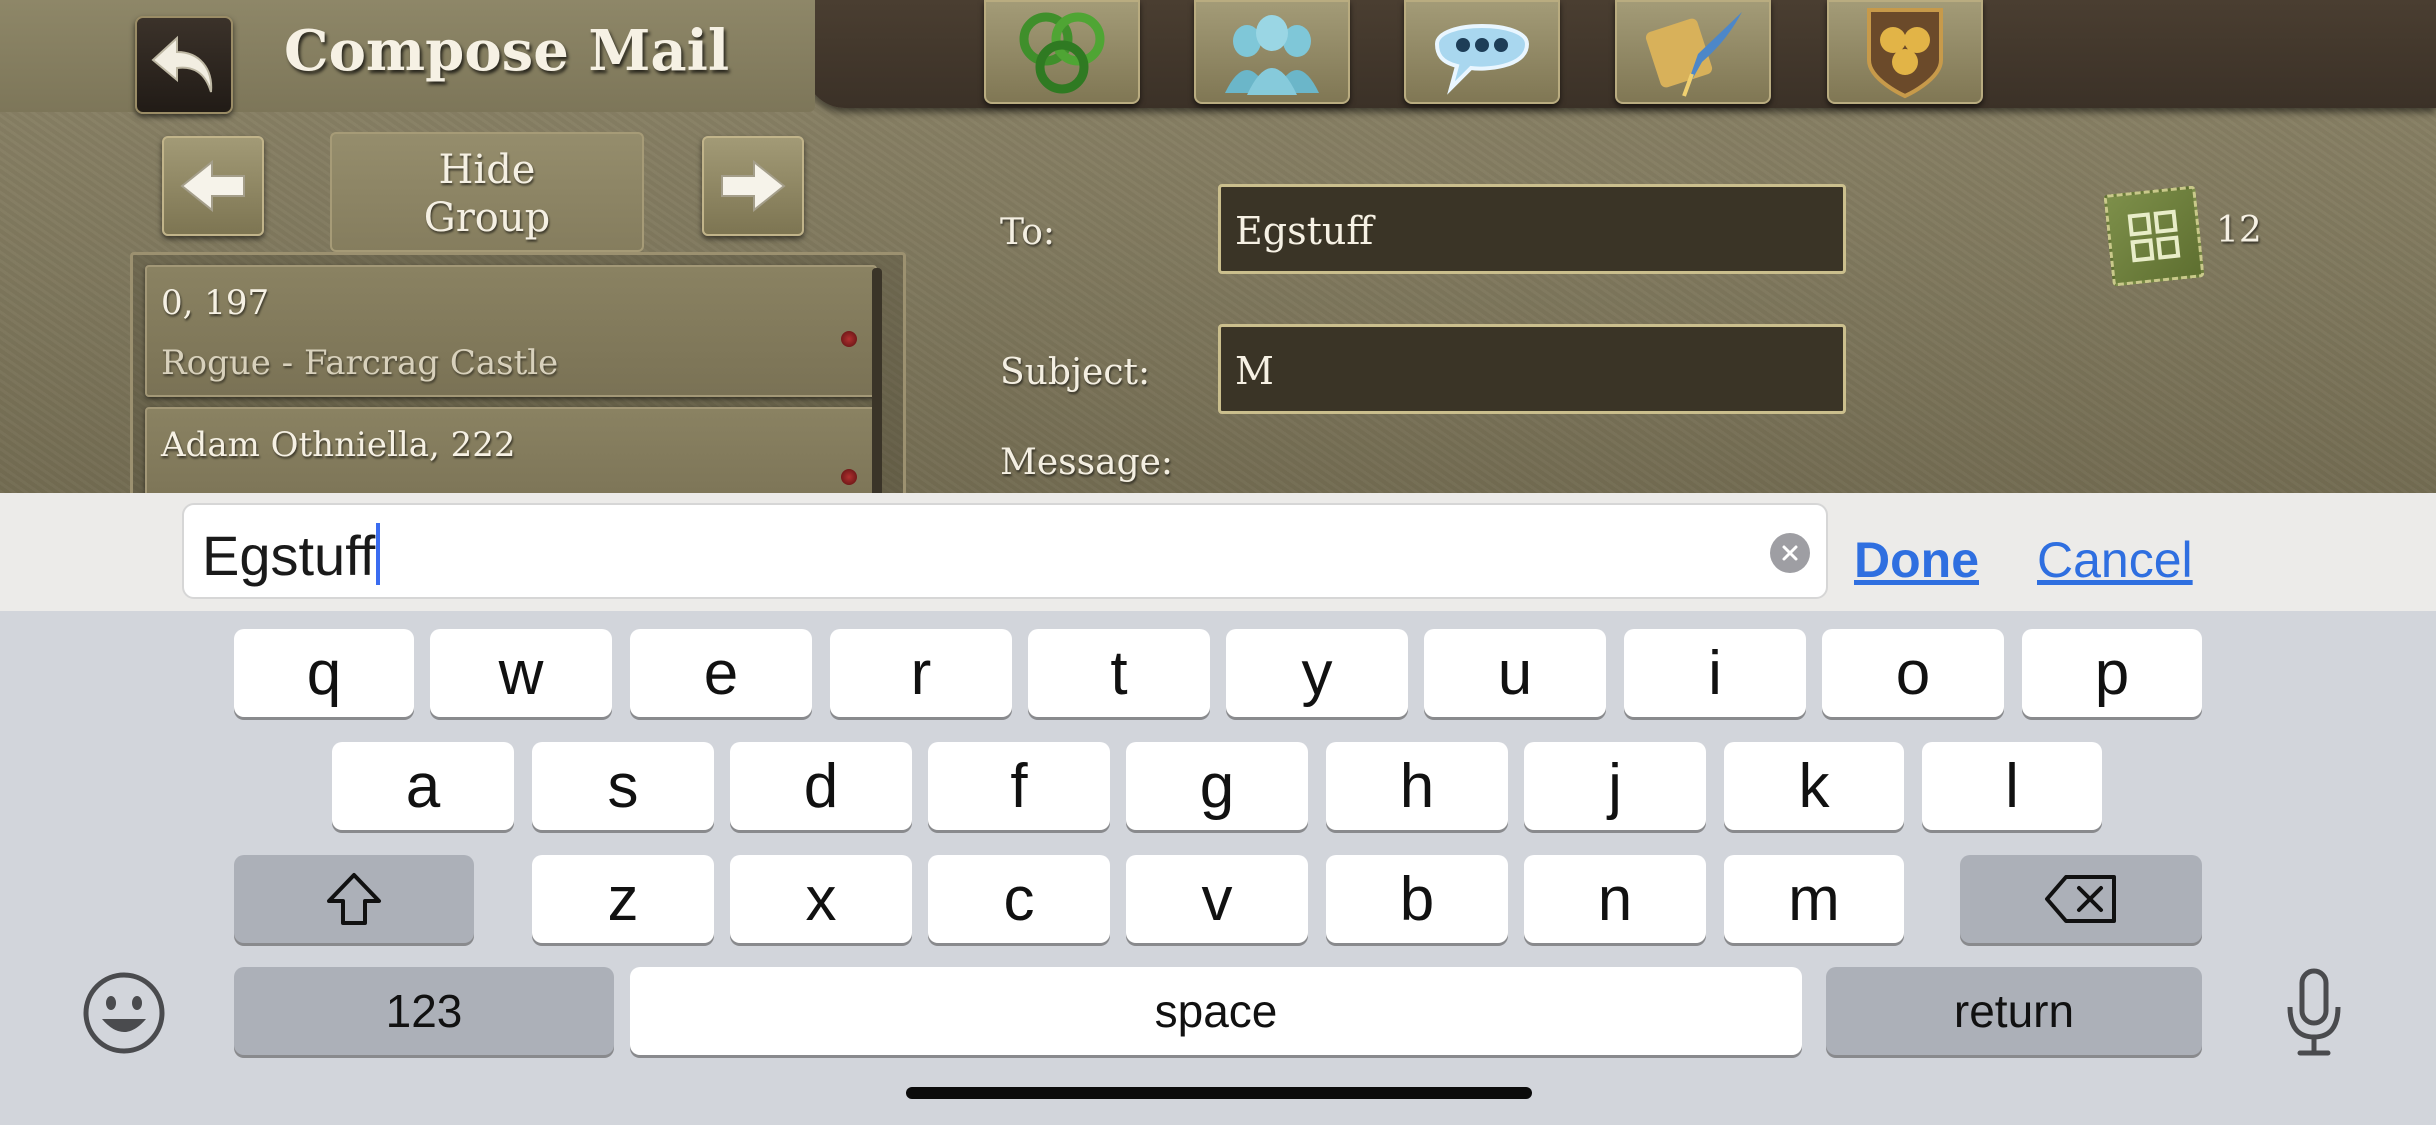 The width and height of the screenshot is (2436, 1125). I want to click on key-v: v, so click(1217, 899).